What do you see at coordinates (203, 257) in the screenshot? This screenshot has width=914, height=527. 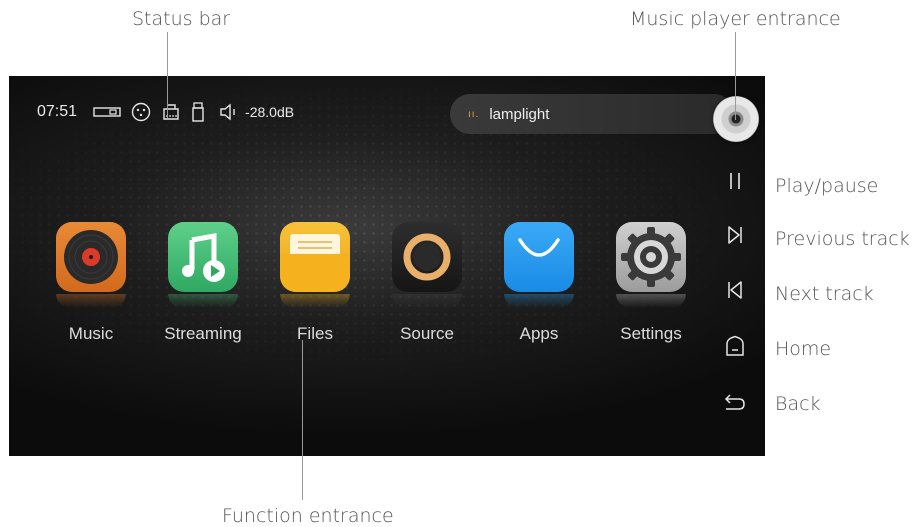 I see `music-note-play-icon` at bounding box center [203, 257].